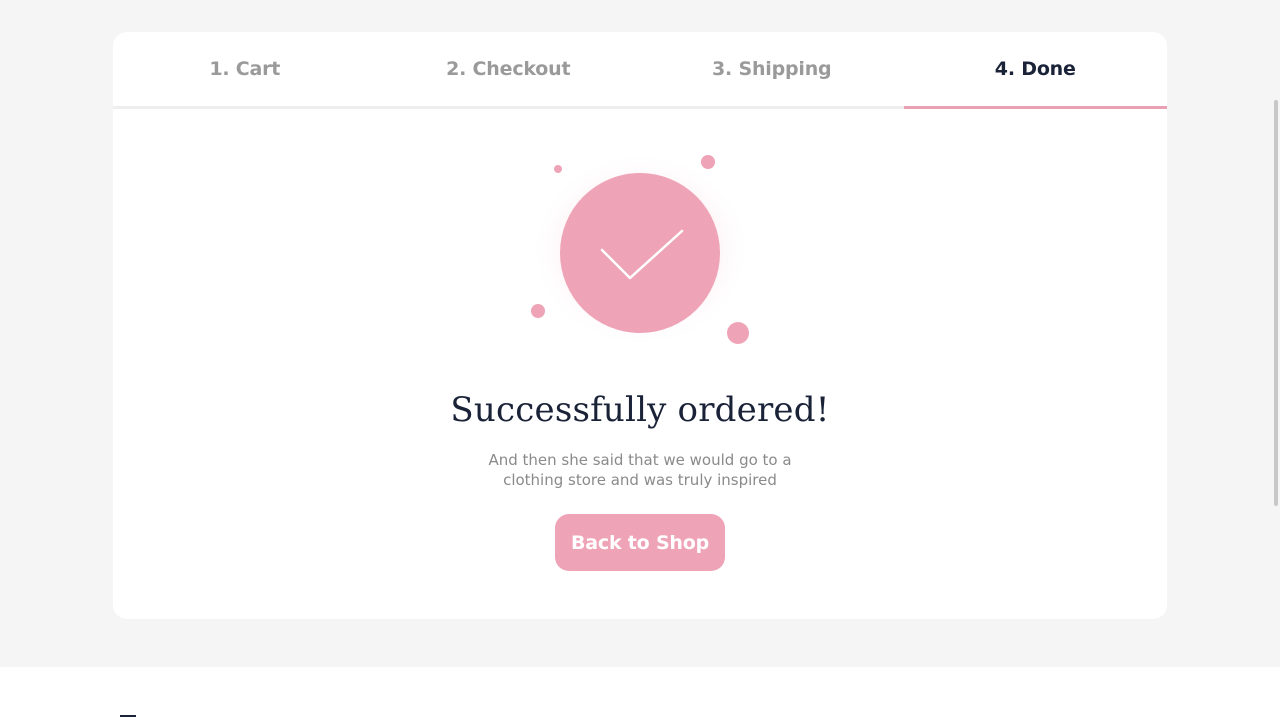  I want to click on step-done: 4. Done, so click(1035, 70).